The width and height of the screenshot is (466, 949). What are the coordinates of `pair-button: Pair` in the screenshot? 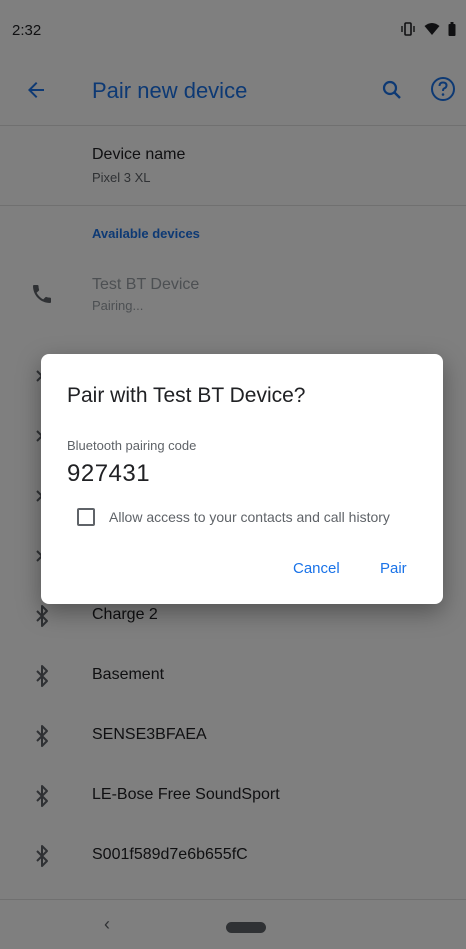 It's located at (393, 568).